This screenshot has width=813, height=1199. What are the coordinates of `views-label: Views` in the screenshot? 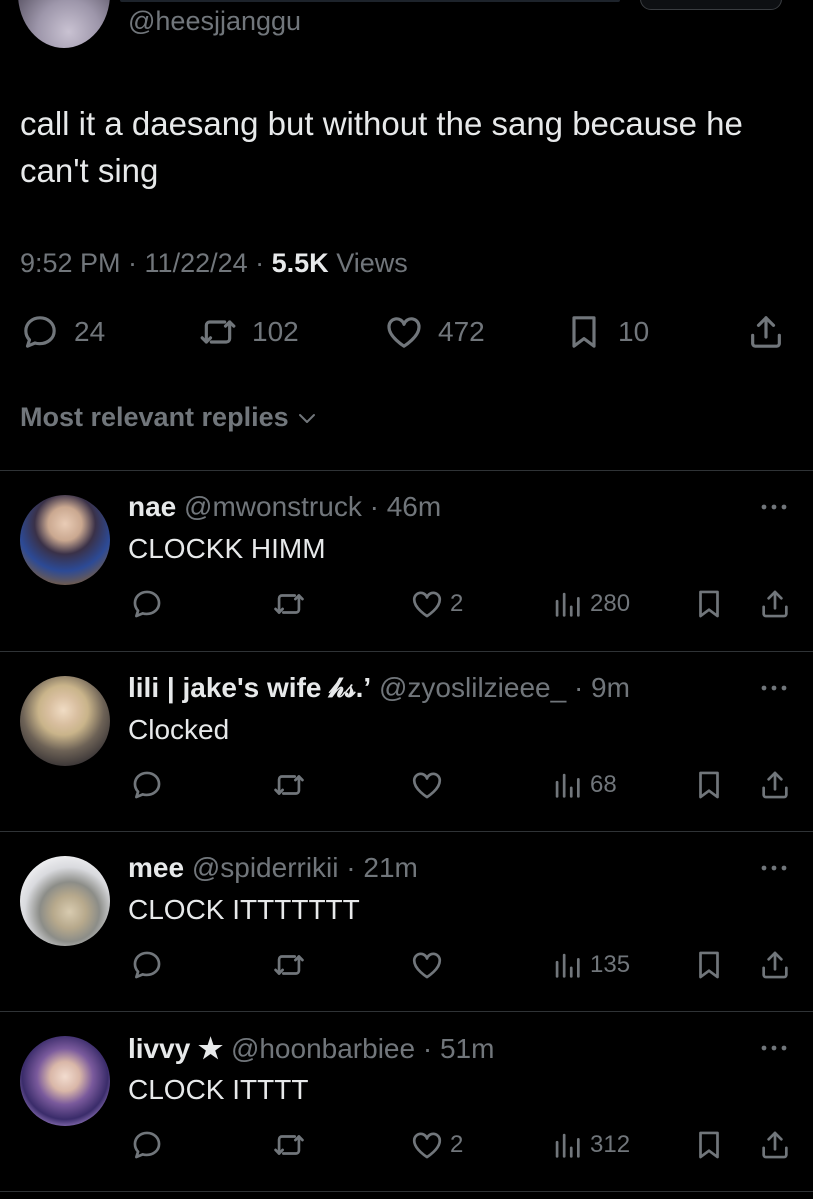 It's located at (368, 263).